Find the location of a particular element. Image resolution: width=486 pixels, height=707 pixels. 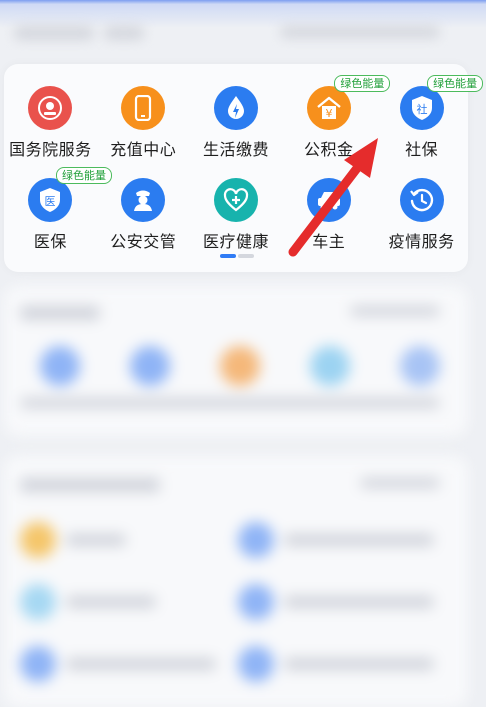

shield-yi-icon: 医 is located at coordinates (50, 200).